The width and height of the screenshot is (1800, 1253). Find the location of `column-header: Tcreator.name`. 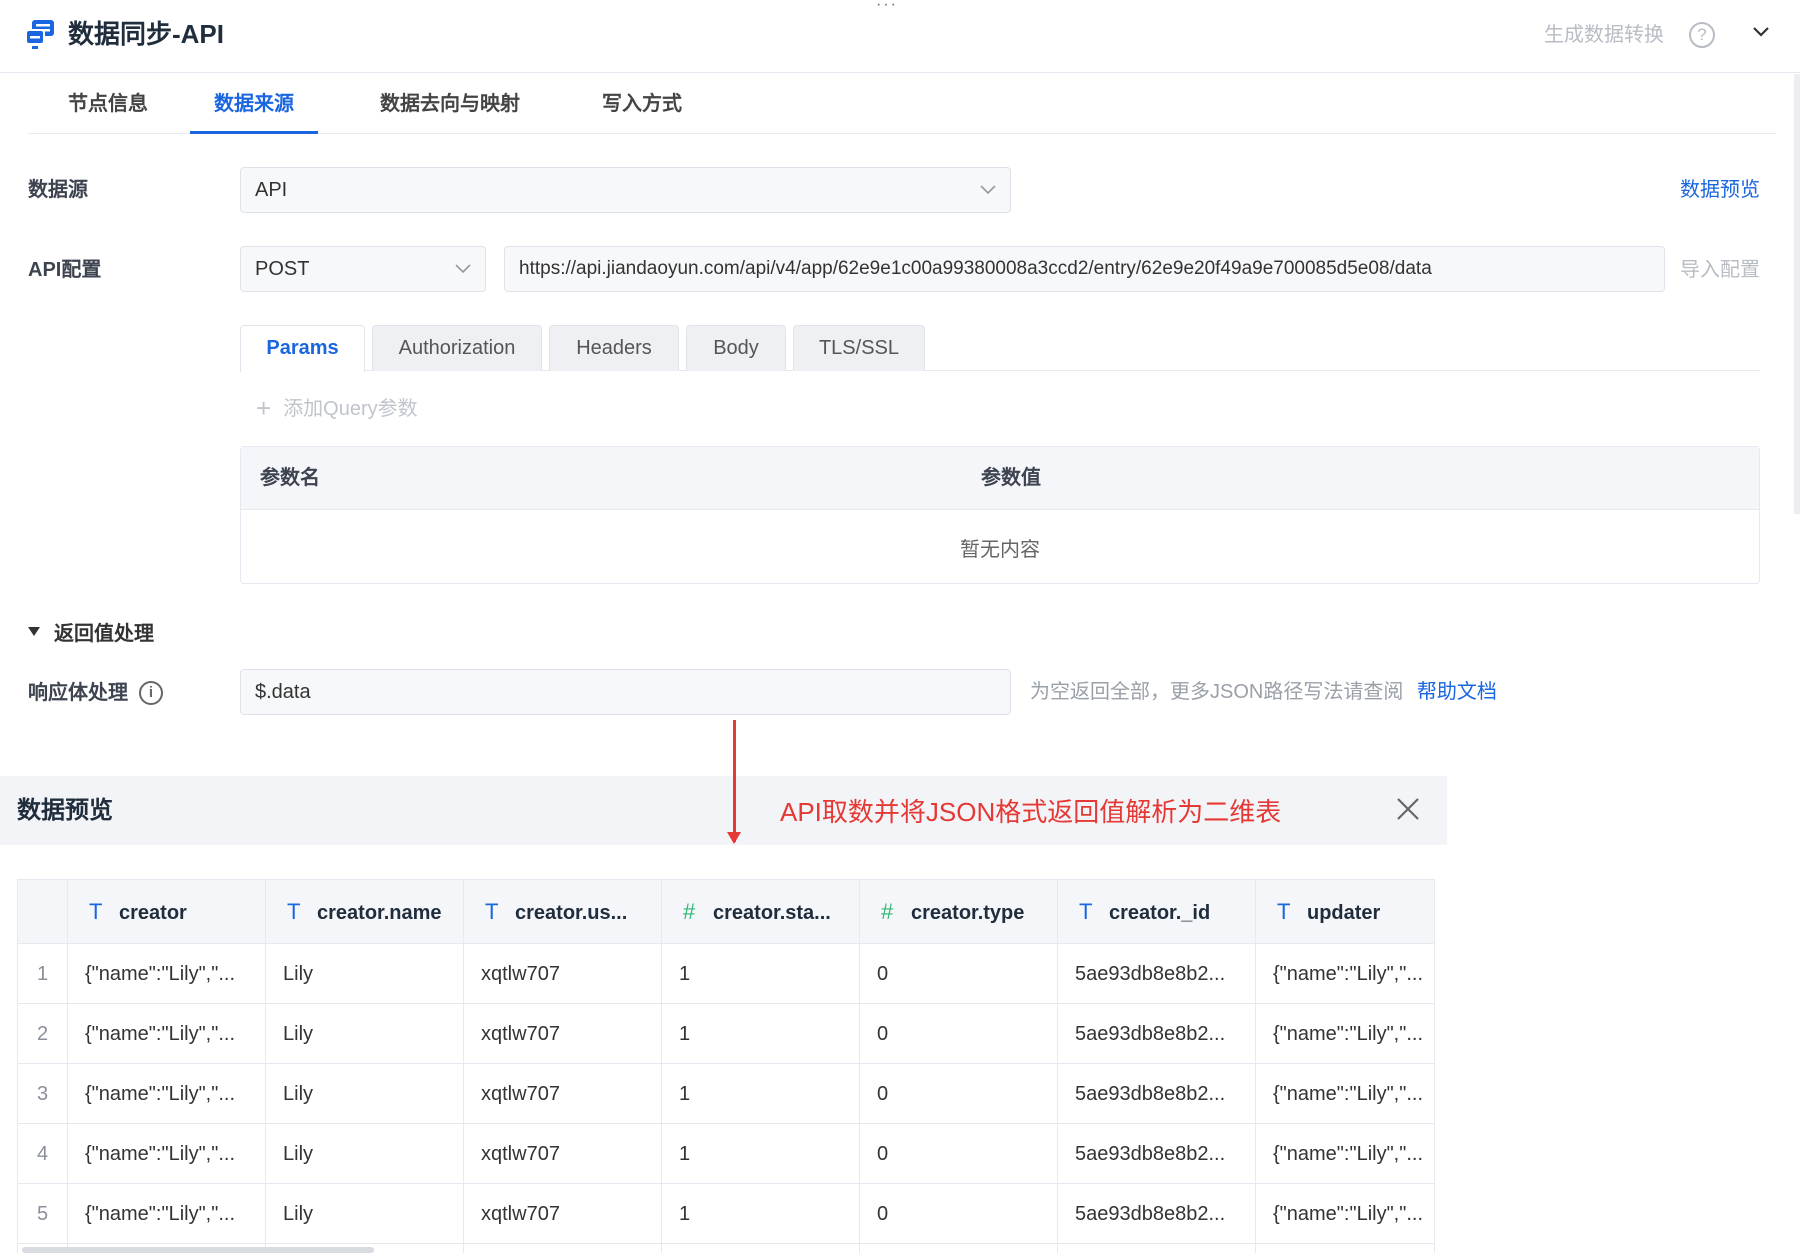

column-header: Tcreator.name is located at coordinates (373, 912).